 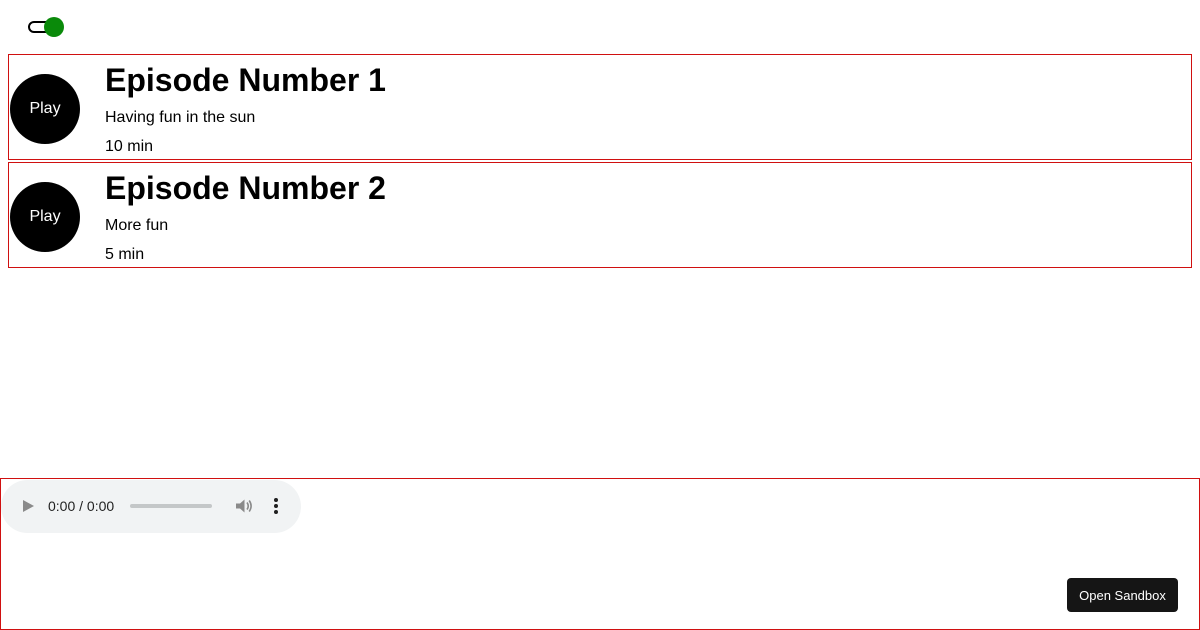 What do you see at coordinates (129, 146) in the screenshot?
I see `episode-duration: 10 min` at bounding box center [129, 146].